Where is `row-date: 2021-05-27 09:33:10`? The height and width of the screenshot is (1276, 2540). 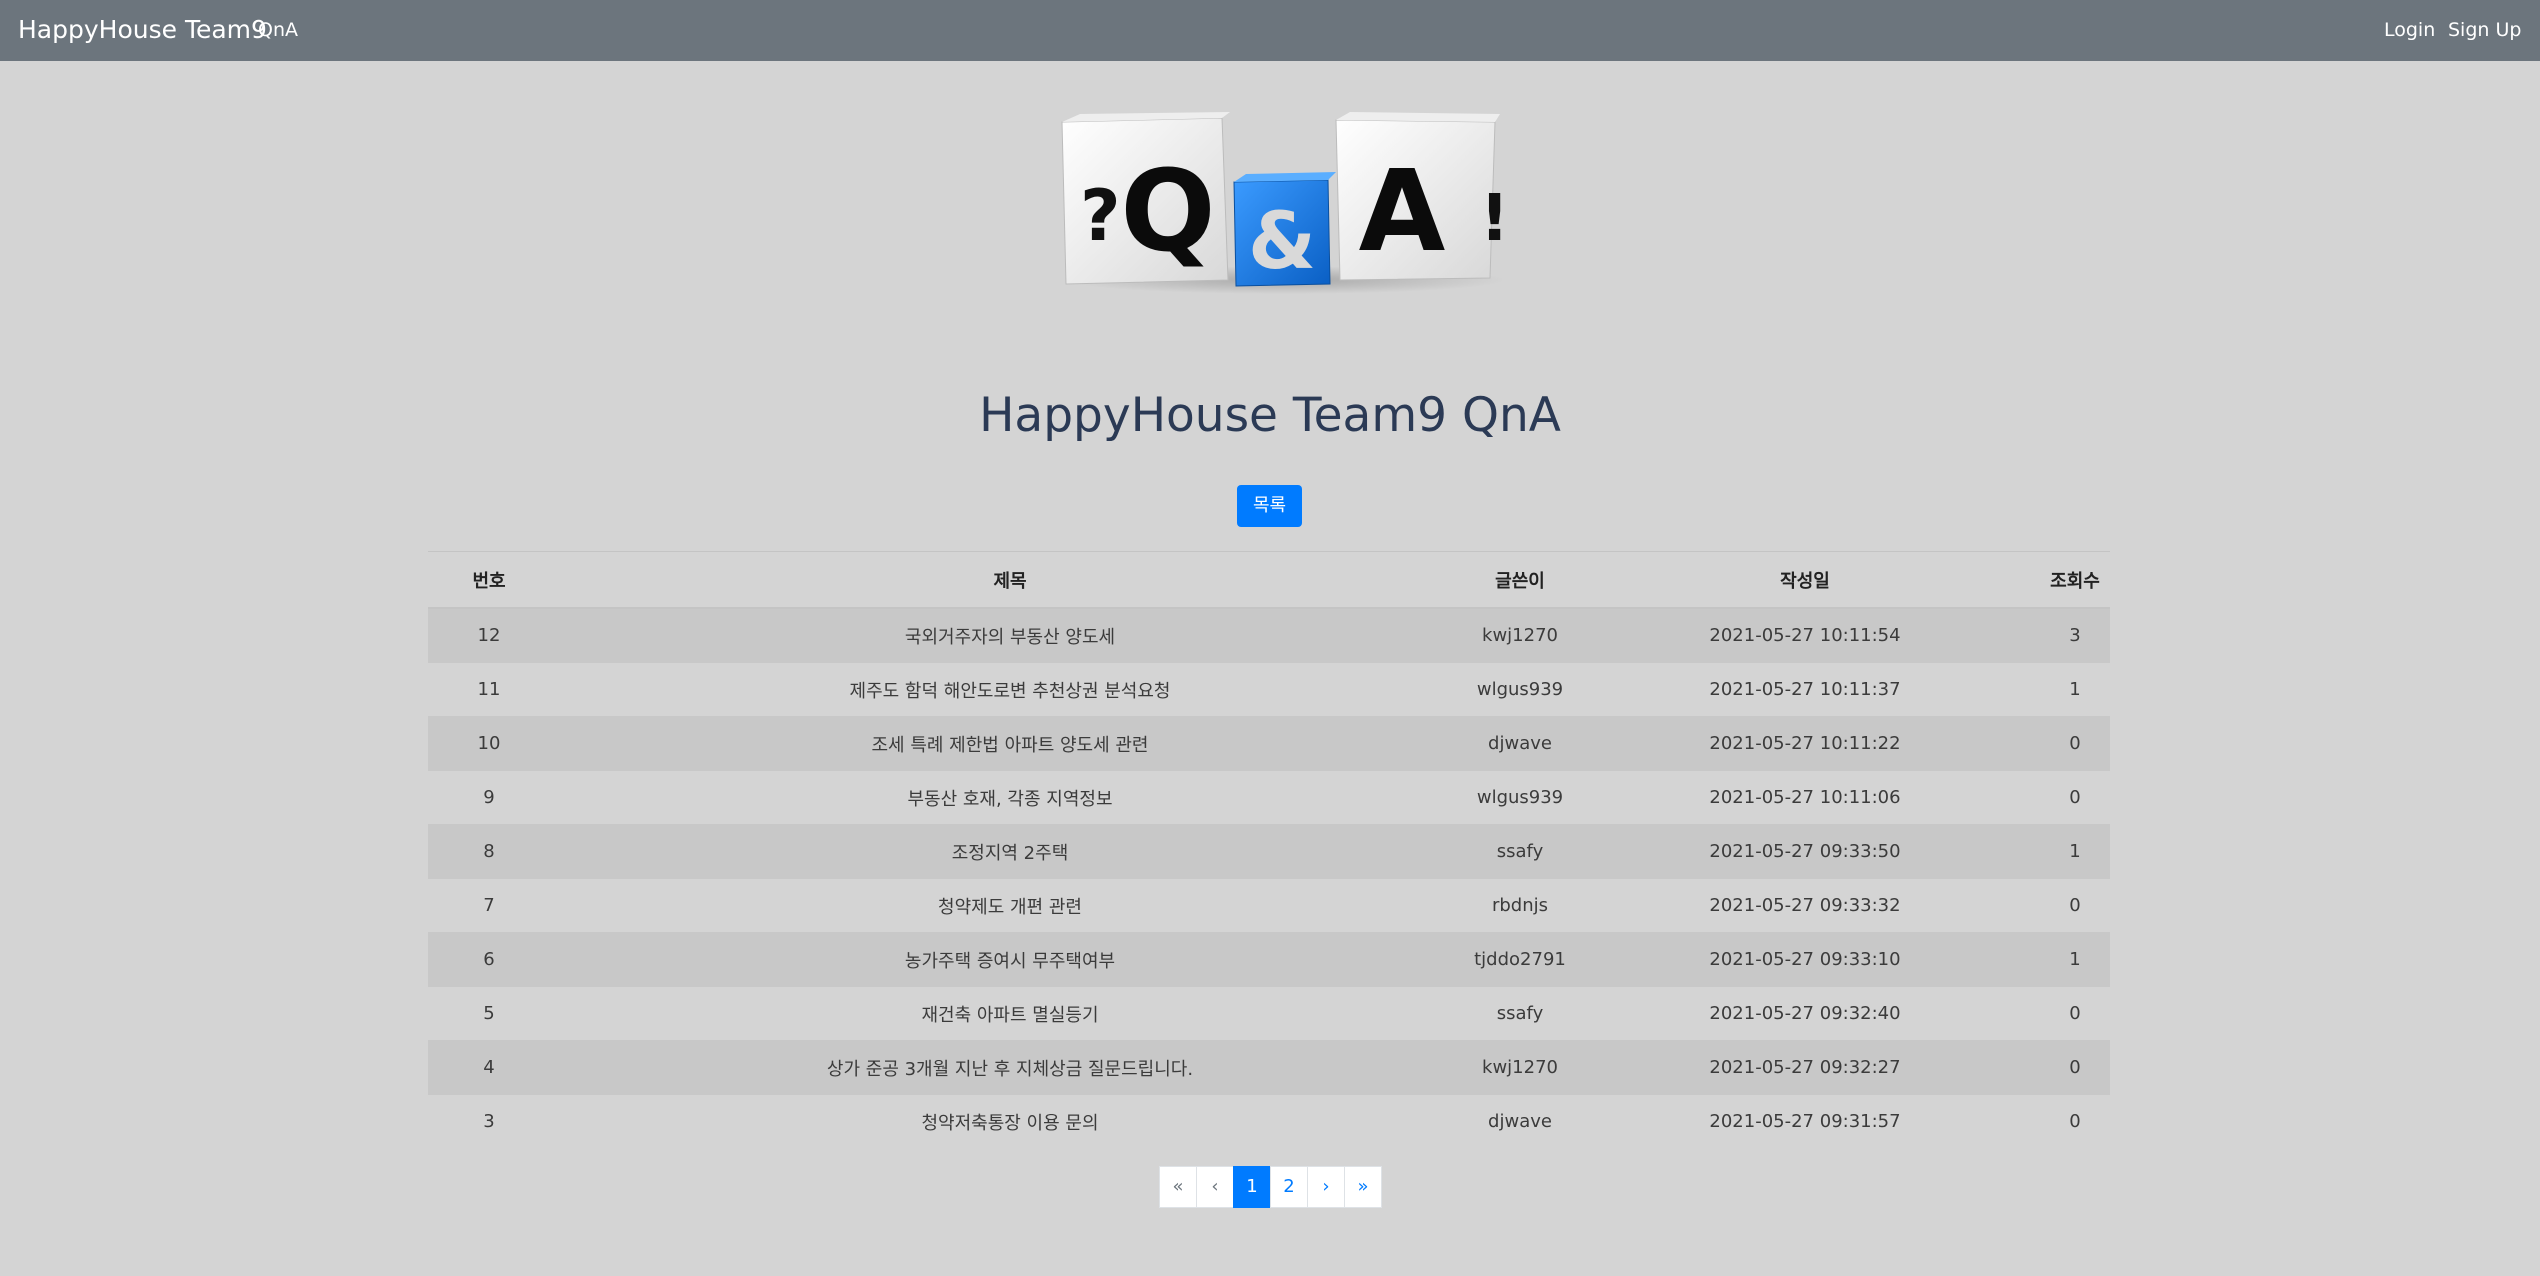 row-date: 2021-05-27 09:33:10 is located at coordinates (1805, 959).